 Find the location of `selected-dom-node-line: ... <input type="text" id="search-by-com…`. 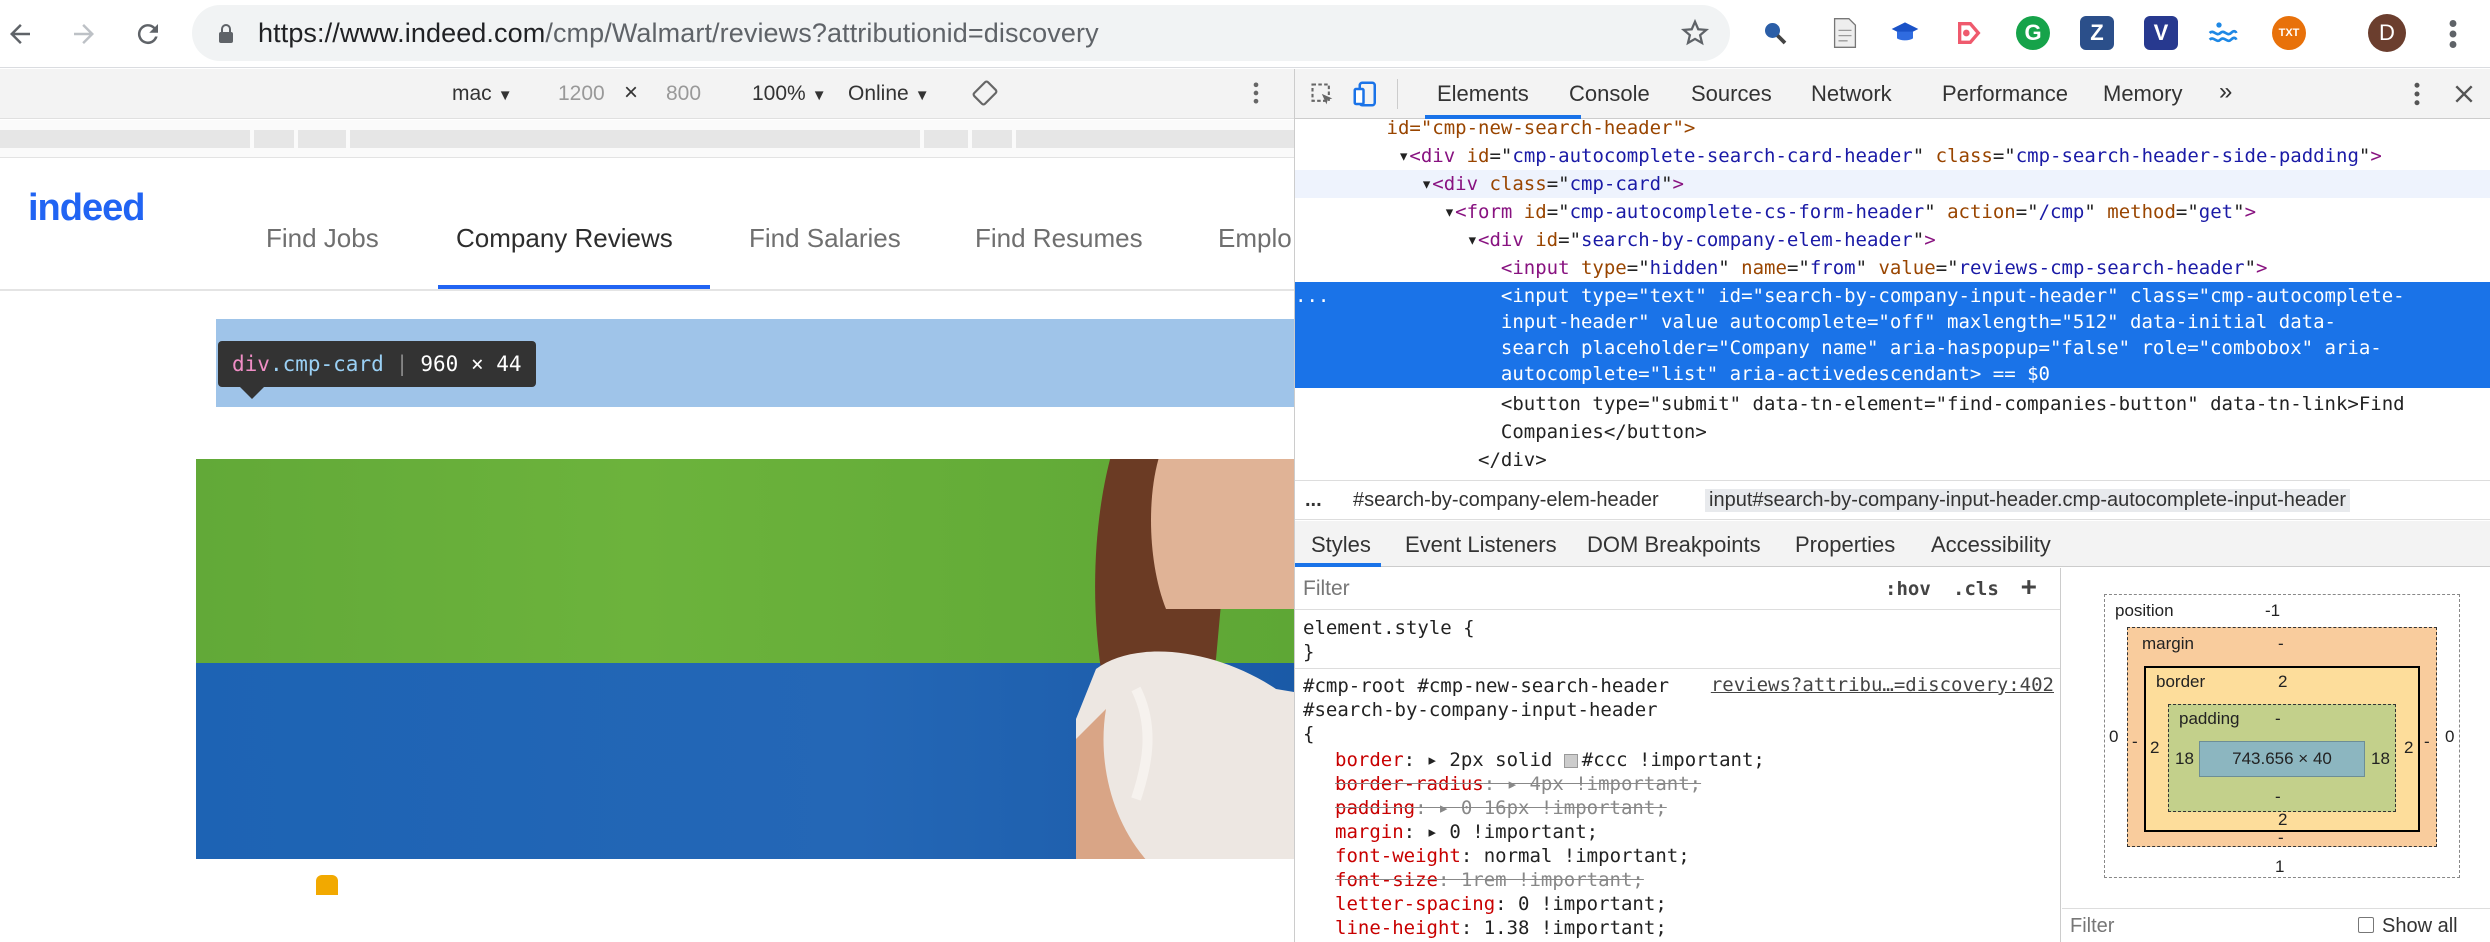

selected-dom-node-line: ... <input type="text" id="search-by-com… is located at coordinates (1892, 296).